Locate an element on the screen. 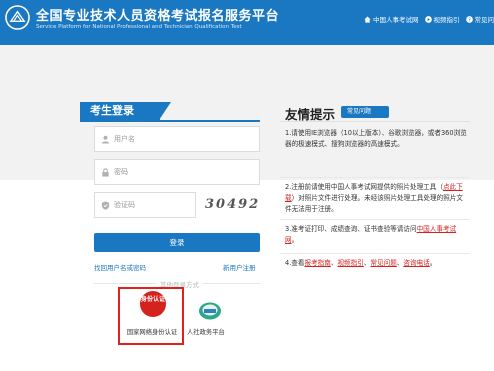 This screenshot has height=371, width=494. tip-admission-ticket: 3.准考证打印、成绩查询、证书查验等请访问中国人事考试网。 is located at coordinates (371, 234).